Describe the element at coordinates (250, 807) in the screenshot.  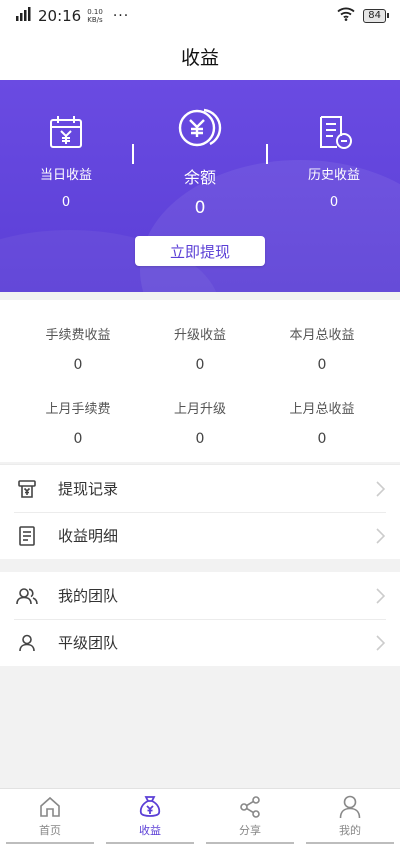
I see `share-icon` at that location.